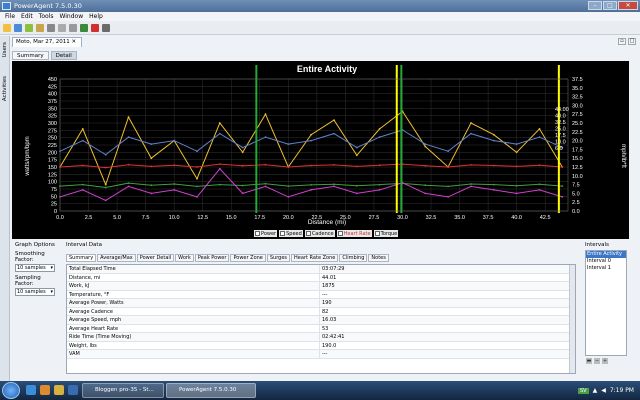  I want to click on menu-window: Window, so click(71, 16).